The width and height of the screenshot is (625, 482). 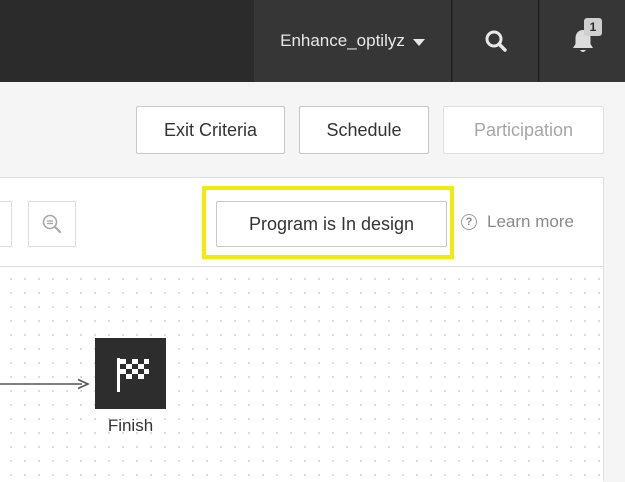 I want to click on learn-more-label: Learn more, so click(x=530, y=221).